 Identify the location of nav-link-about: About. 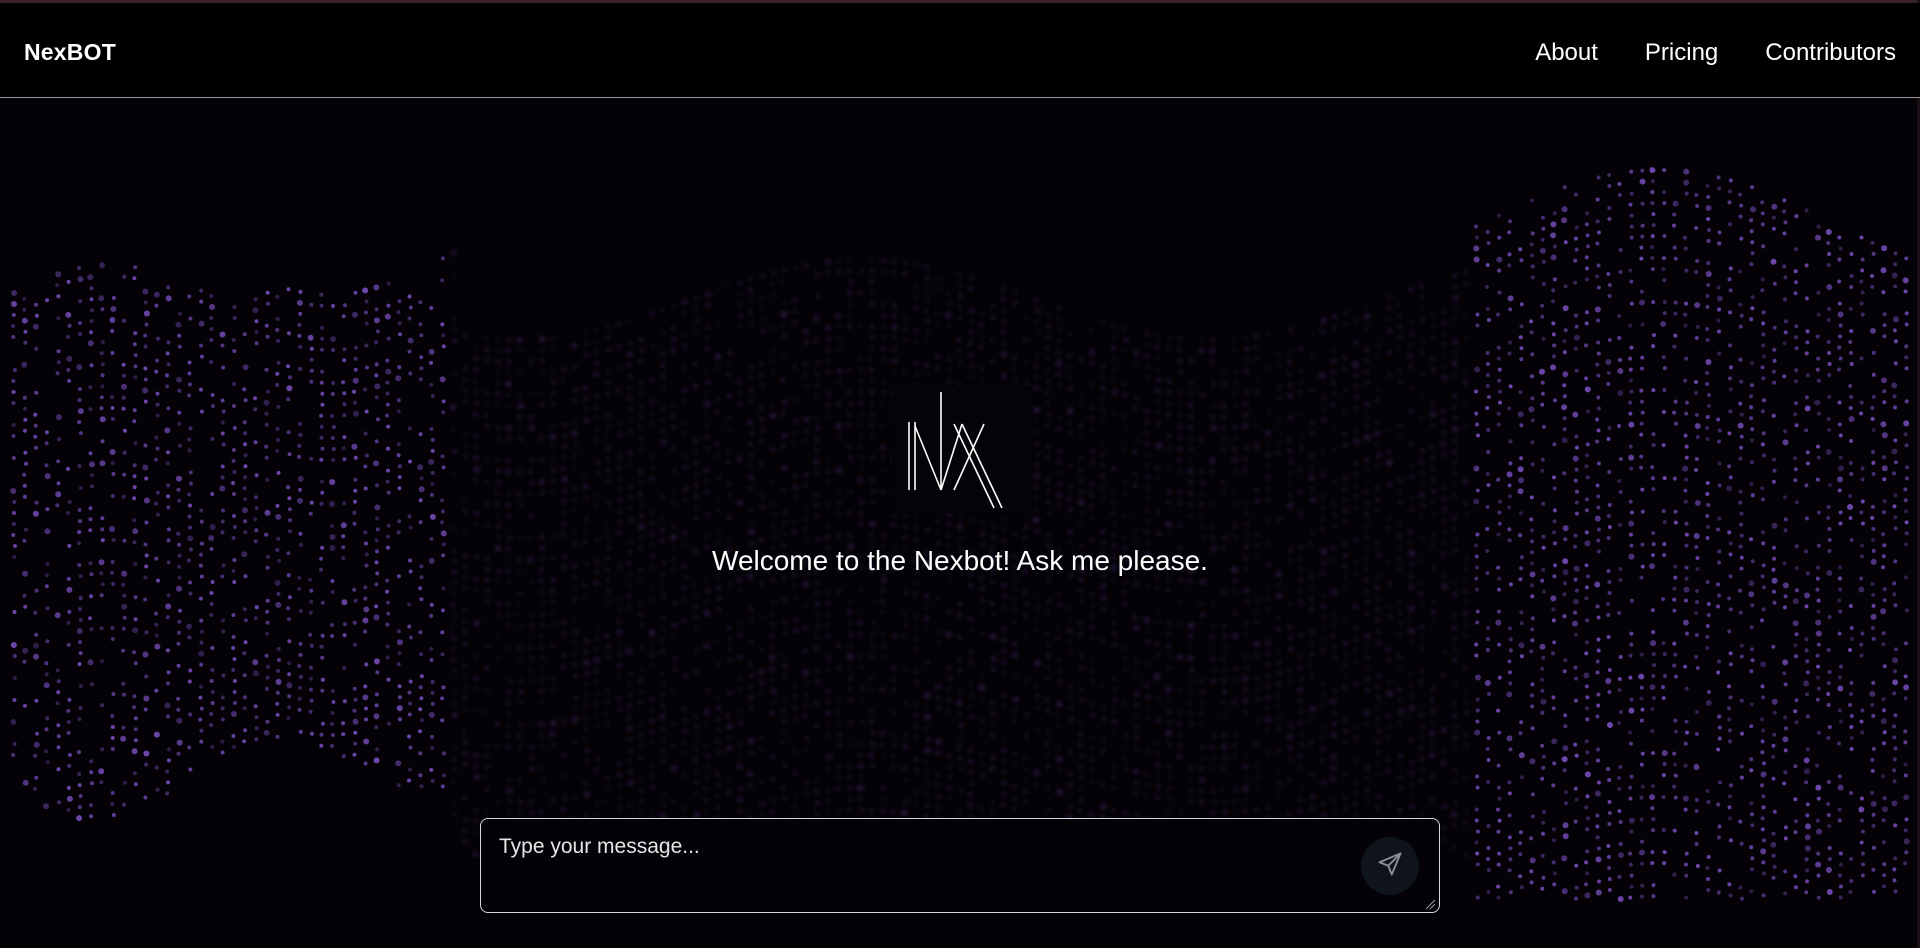
(1566, 53).